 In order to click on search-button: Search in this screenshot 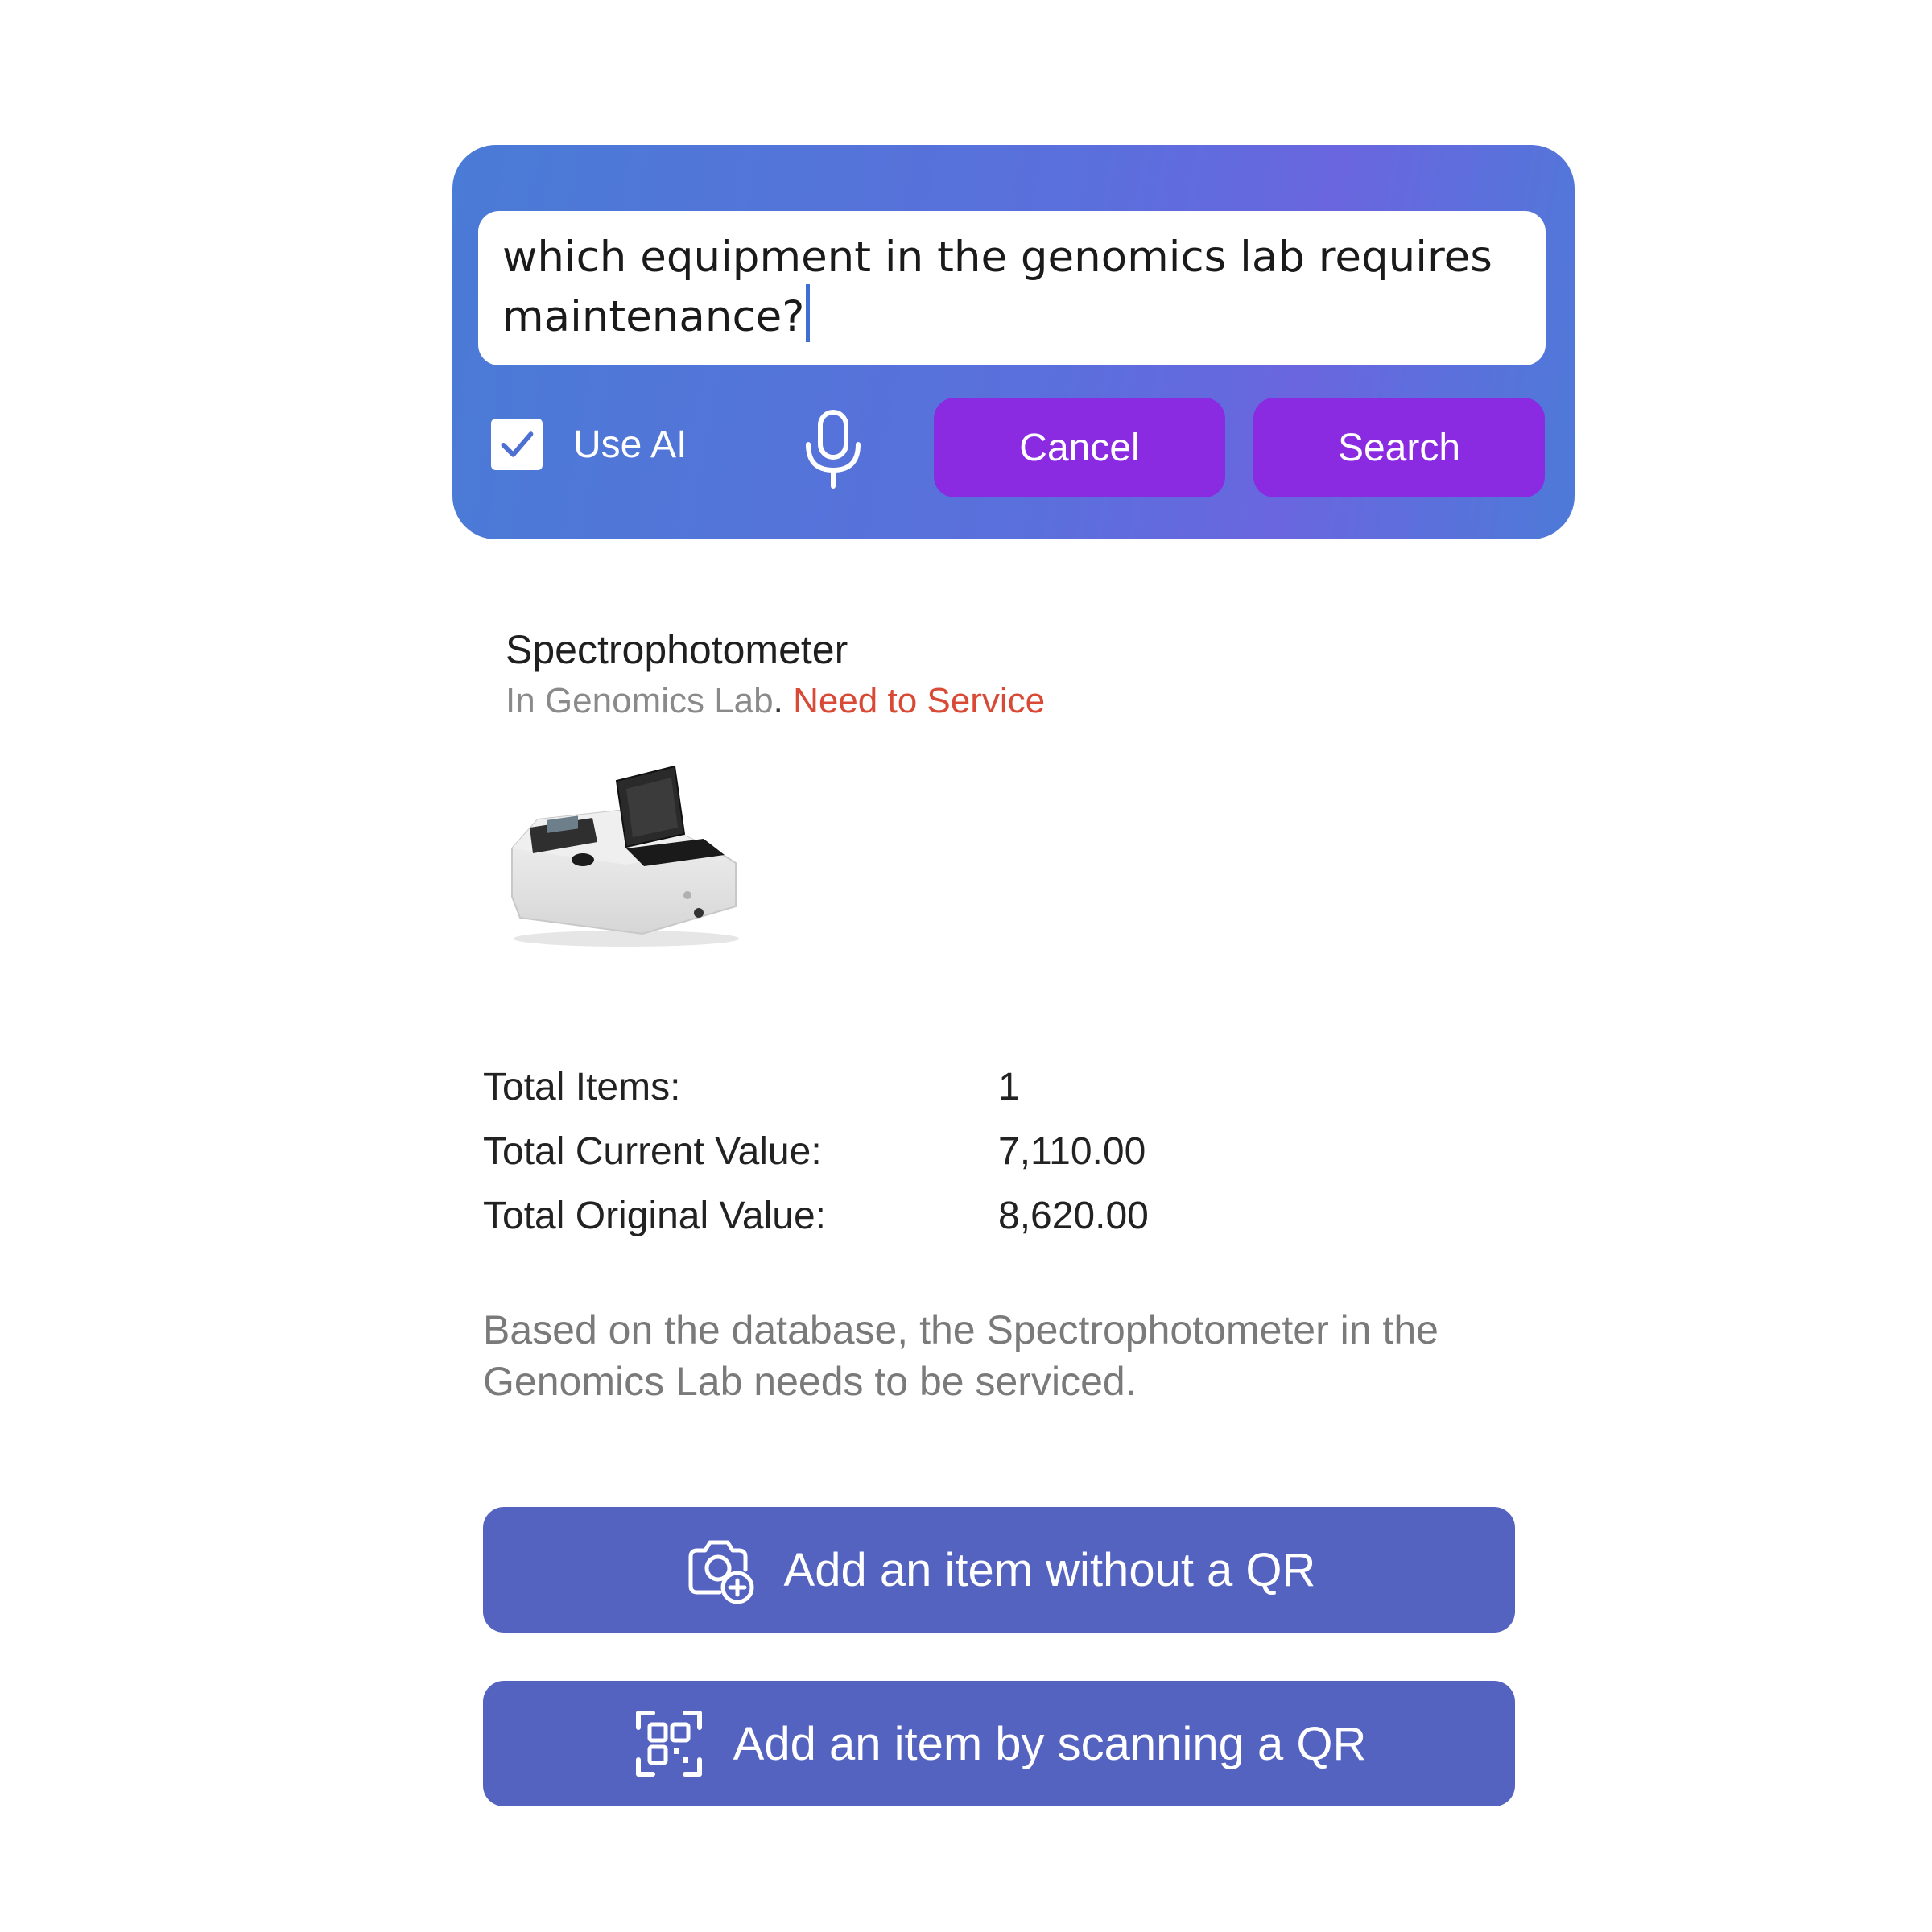, I will do `click(1399, 447)`.